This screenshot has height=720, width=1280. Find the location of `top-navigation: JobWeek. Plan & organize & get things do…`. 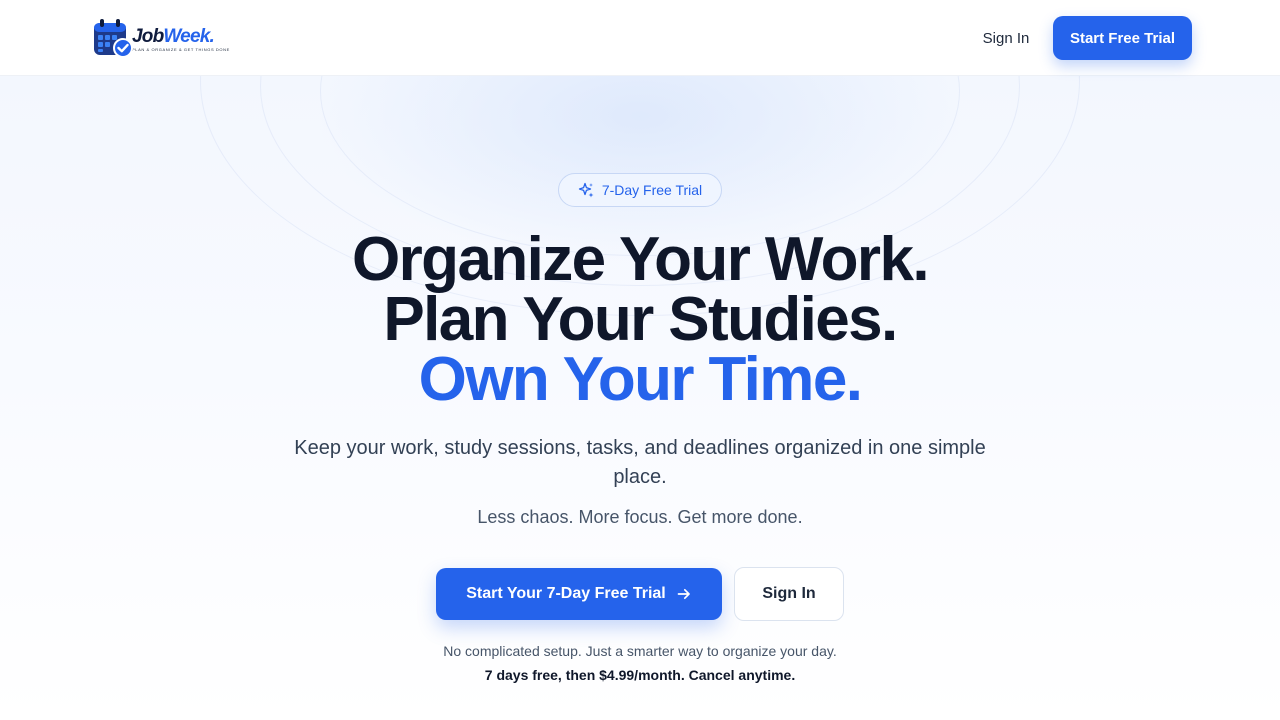

top-navigation: JobWeek. Plan & organize & get things do… is located at coordinates (640, 38).